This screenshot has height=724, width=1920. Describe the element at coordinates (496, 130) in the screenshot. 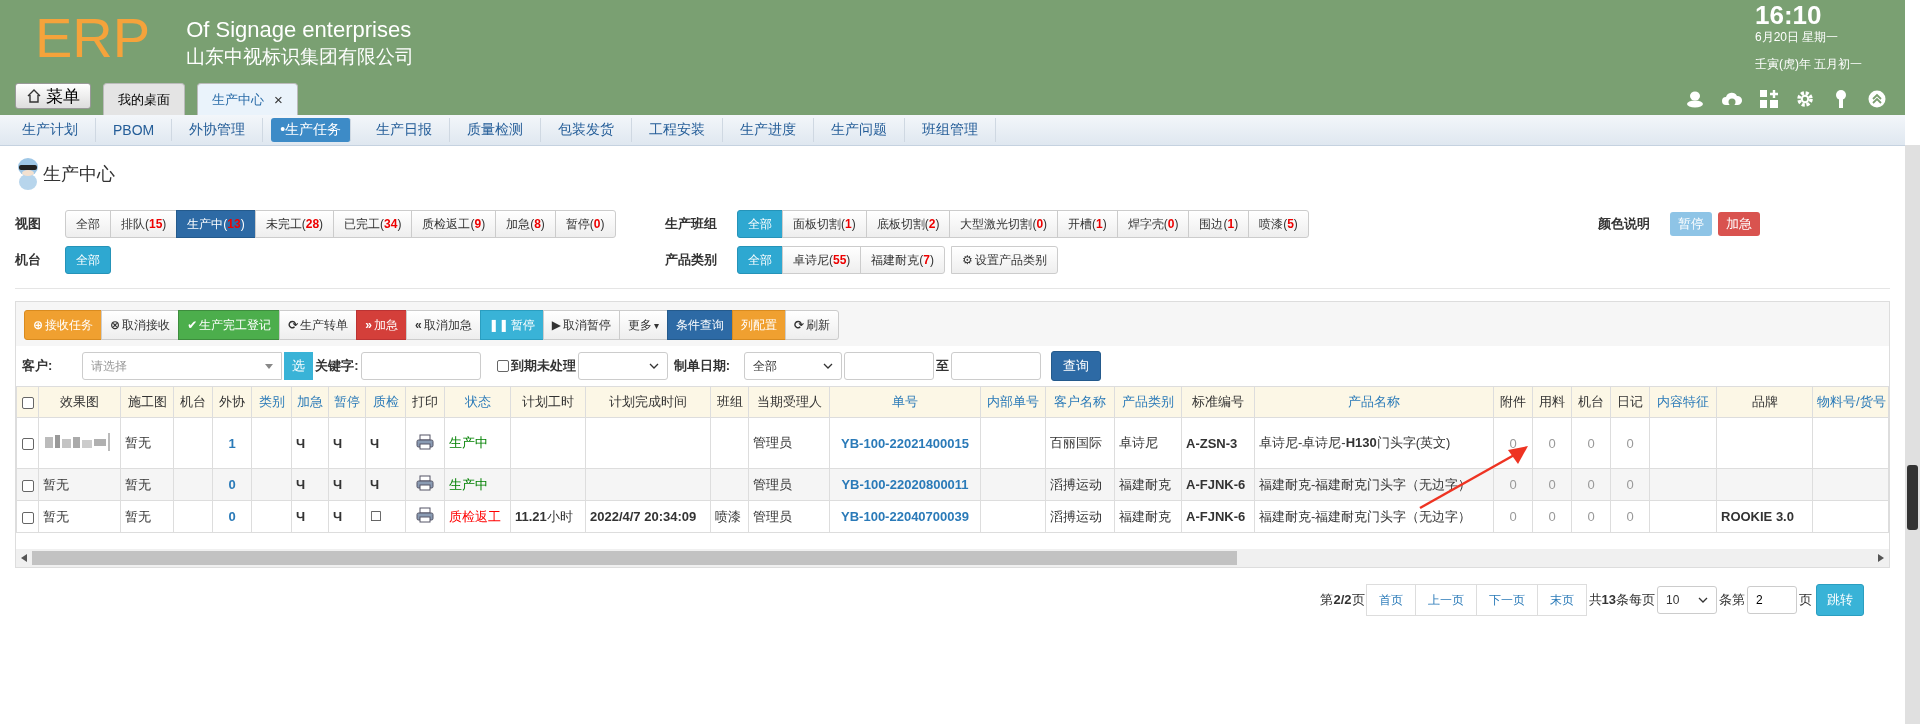

I see `nav-item: 质量检测` at that location.